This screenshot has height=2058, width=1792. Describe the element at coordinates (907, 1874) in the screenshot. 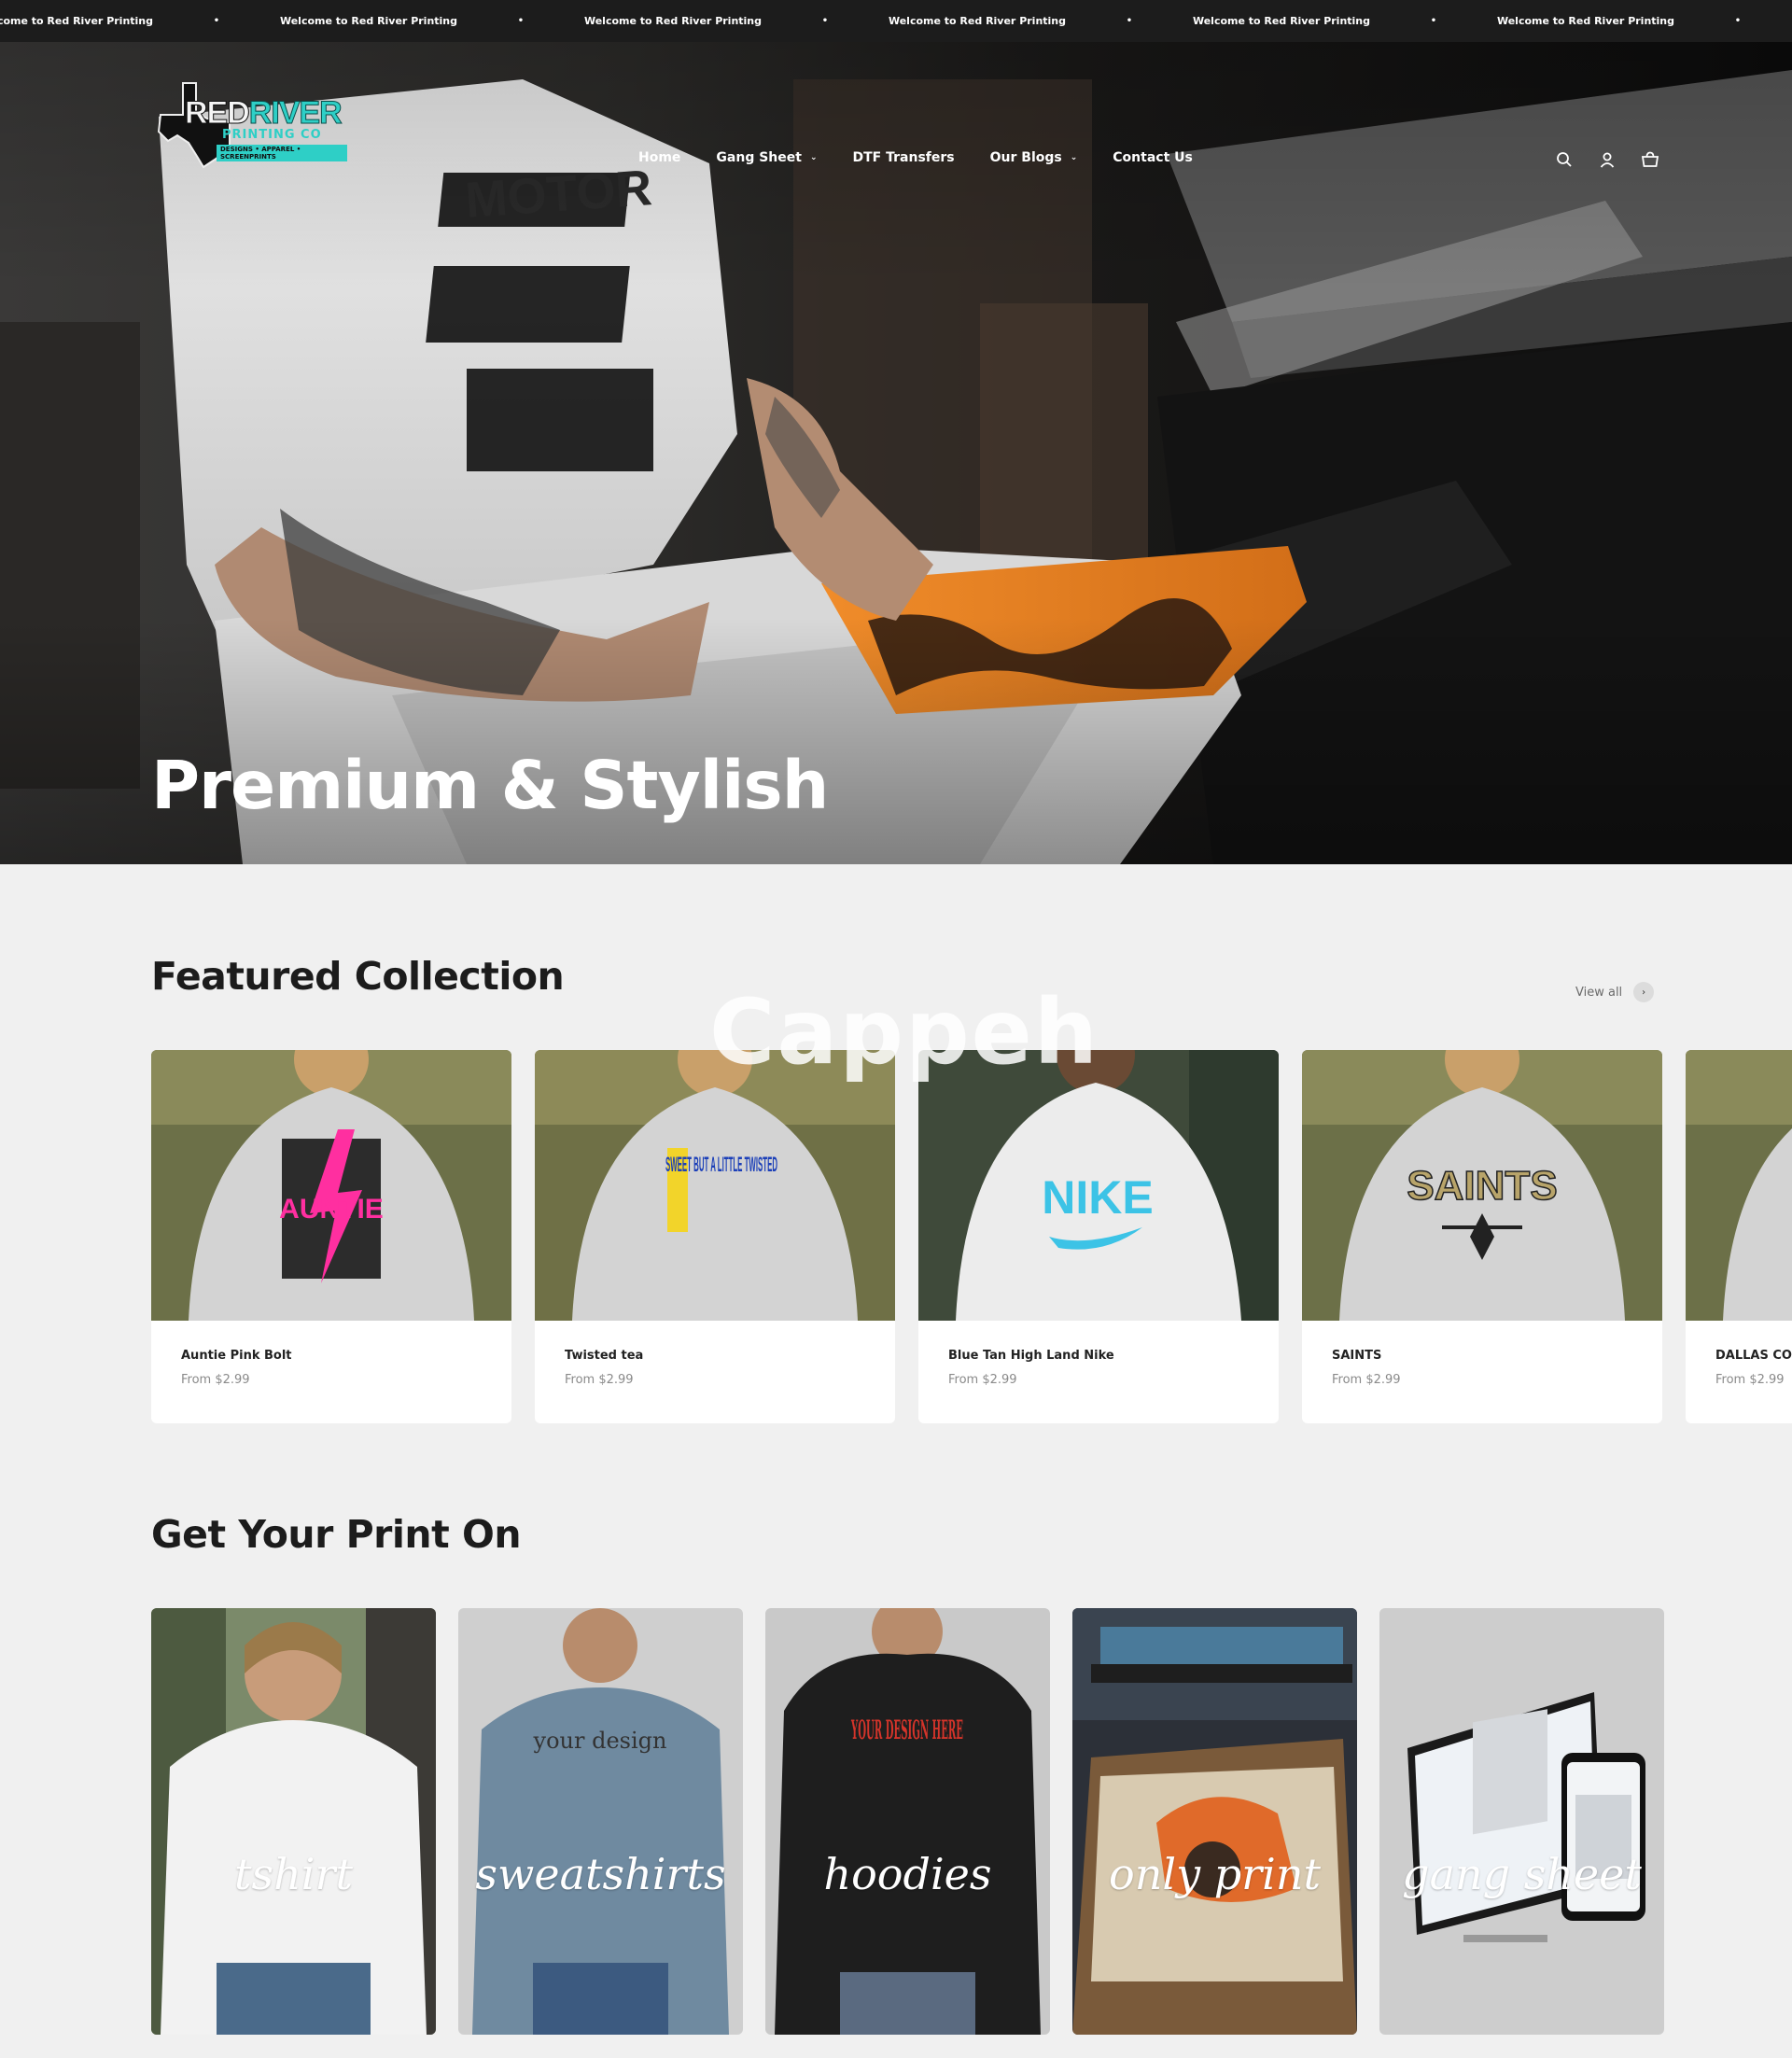

I see `category-label: hoodies` at that location.